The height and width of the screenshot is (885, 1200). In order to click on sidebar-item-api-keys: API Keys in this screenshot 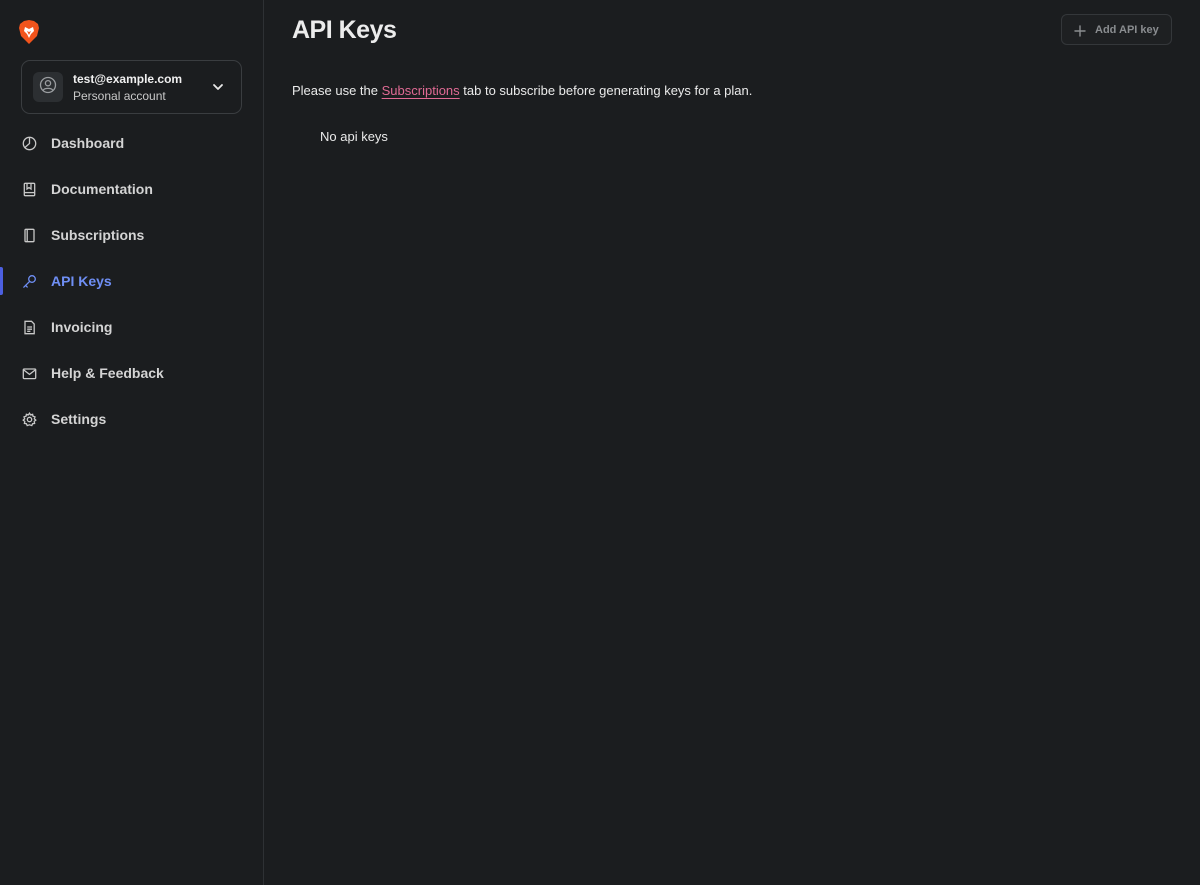, I will do `click(131, 281)`.